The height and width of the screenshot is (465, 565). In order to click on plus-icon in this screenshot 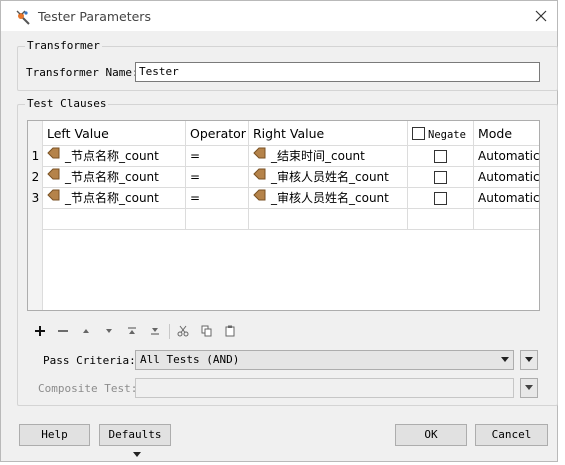, I will do `click(40, 331)`.